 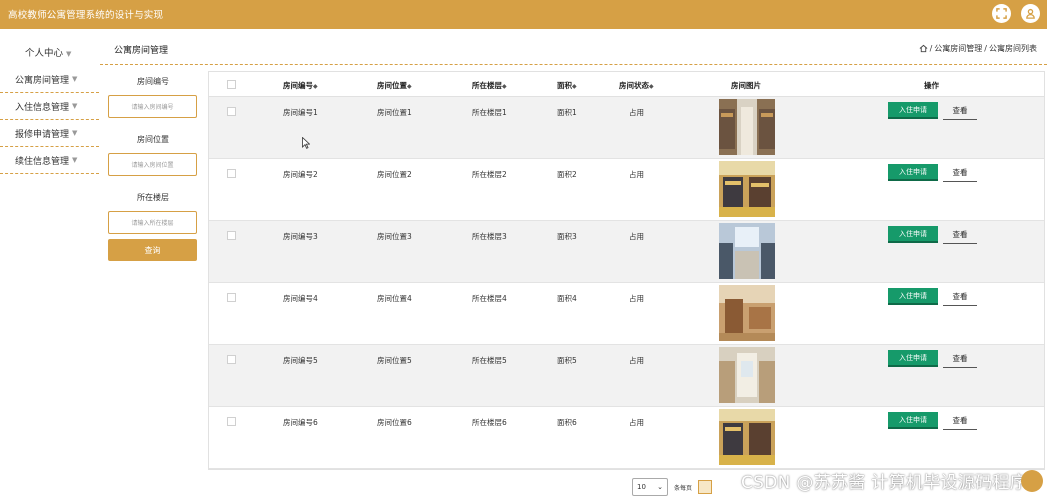 I want to click on fullscreen-icon, so click(x=1001, y=13).